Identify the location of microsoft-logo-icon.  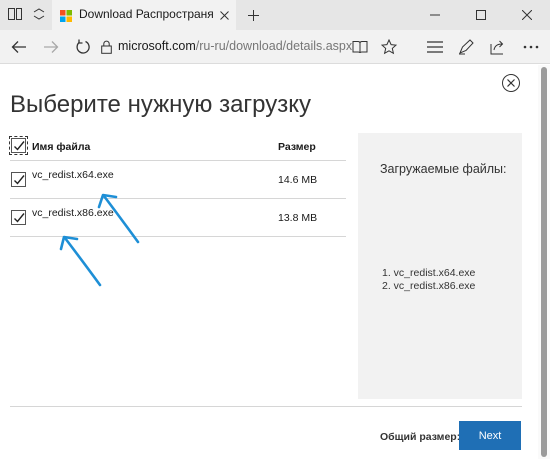
(66, 15).